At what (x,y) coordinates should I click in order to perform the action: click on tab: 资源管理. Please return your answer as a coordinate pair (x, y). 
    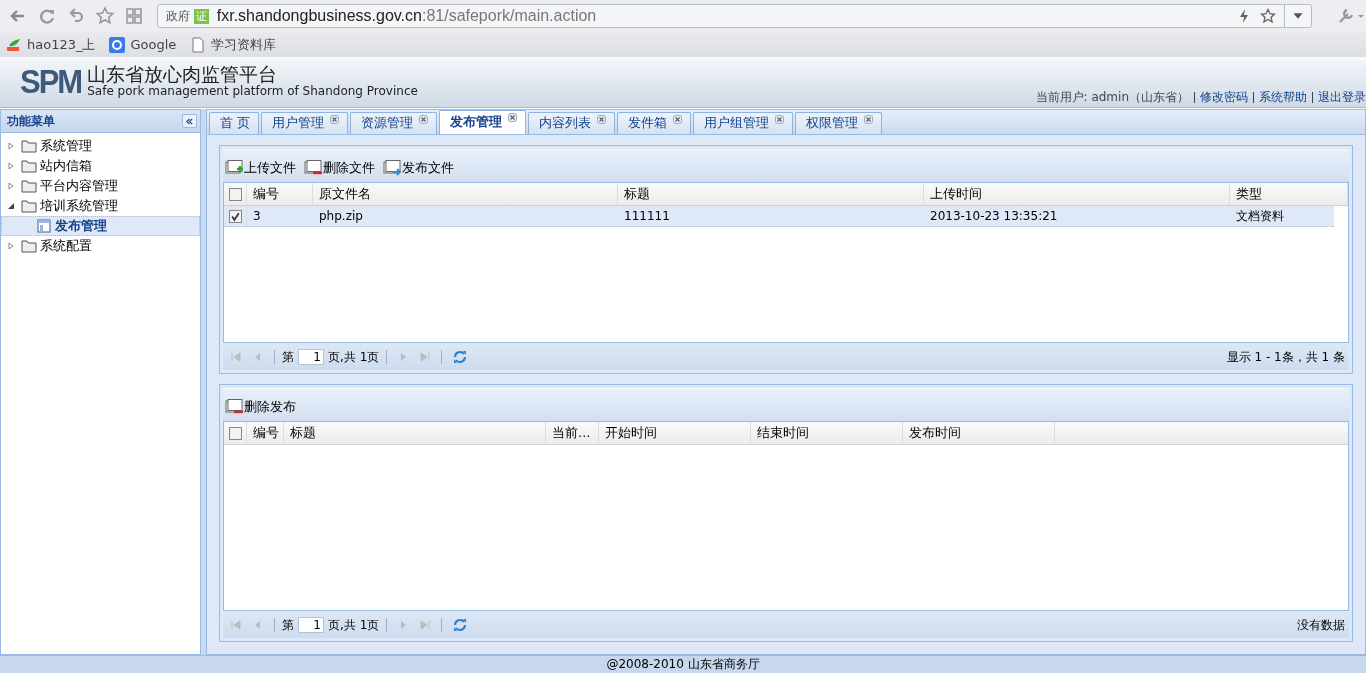
    Looking at the image, I should click on (393, 123).